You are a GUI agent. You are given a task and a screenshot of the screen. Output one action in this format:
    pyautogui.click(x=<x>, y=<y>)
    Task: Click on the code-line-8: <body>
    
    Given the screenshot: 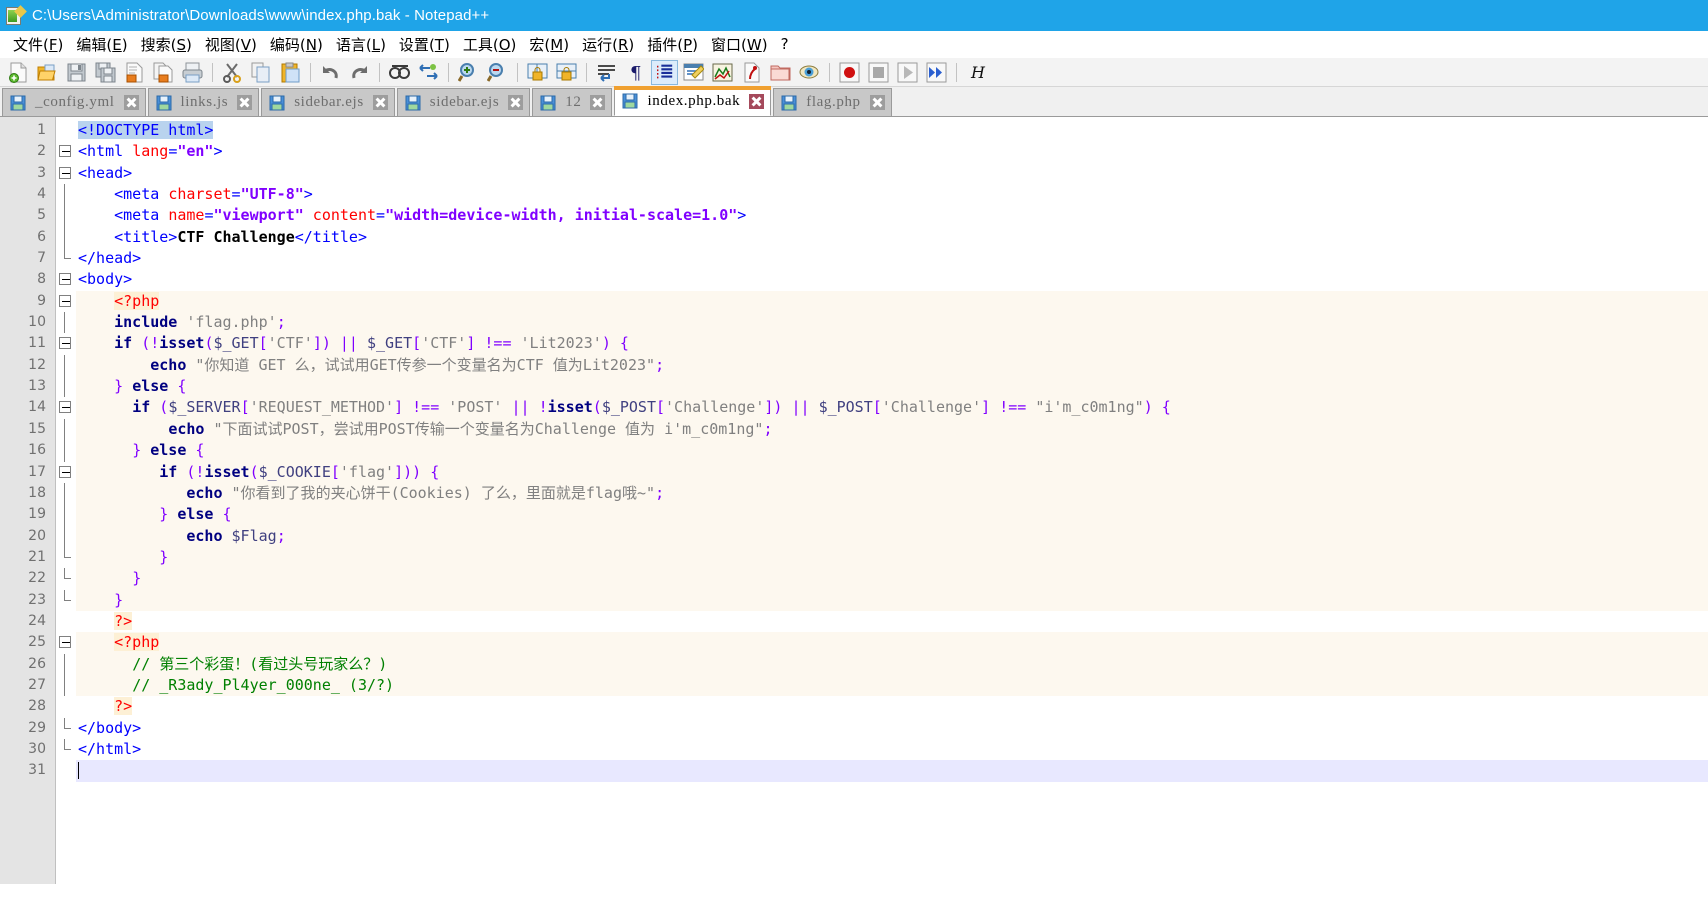 What is the action you would take?
    pyautogui.click(x=892, y=279)
    